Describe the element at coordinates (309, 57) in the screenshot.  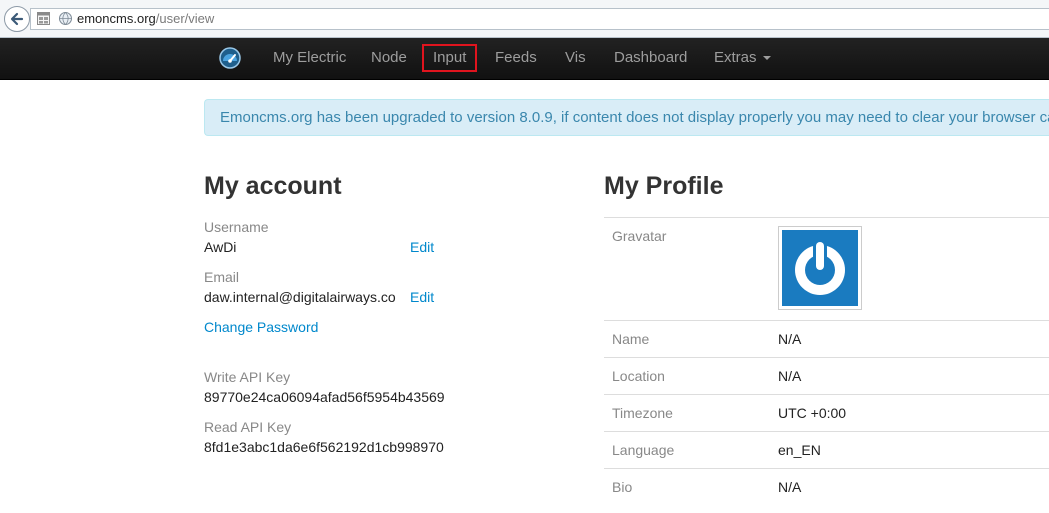
I see `nav-my-electric: My Electric` at that location.